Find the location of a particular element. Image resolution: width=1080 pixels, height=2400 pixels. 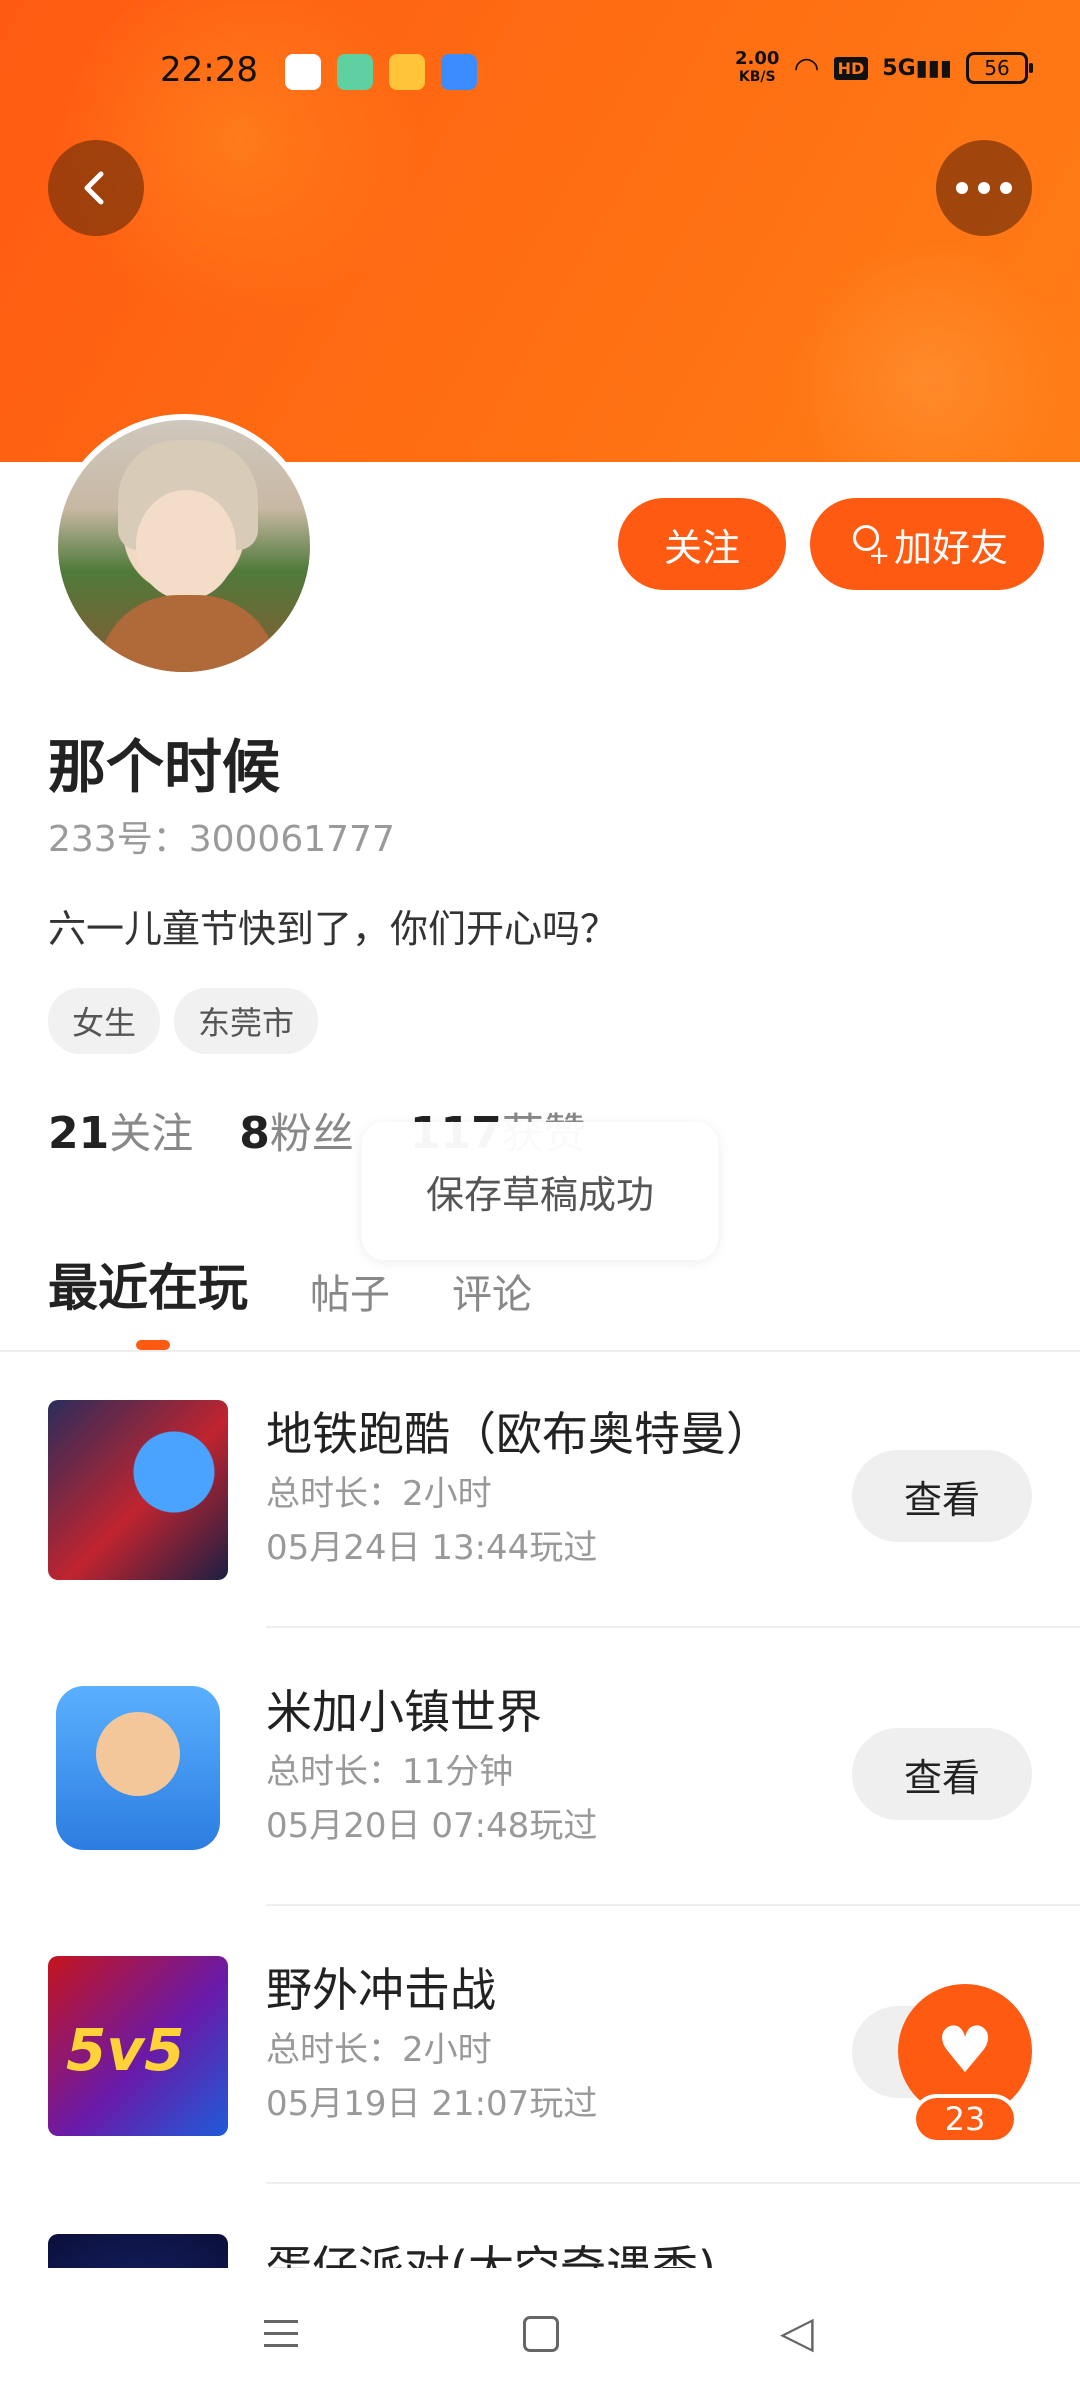

tab-recently-played: 最近在玩 is located at coordinates (148, 1284).